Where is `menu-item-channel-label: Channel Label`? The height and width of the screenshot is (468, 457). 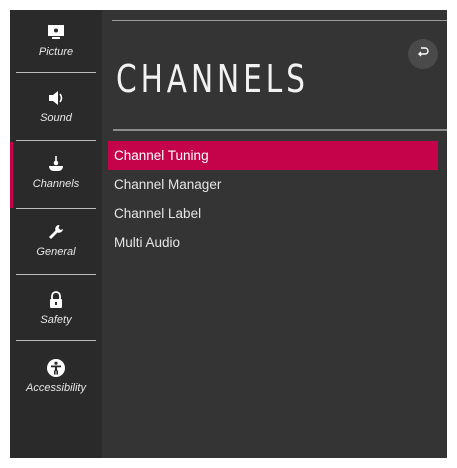 menu-item-channel-label: Channel Label is located at coordinates (273, 213).